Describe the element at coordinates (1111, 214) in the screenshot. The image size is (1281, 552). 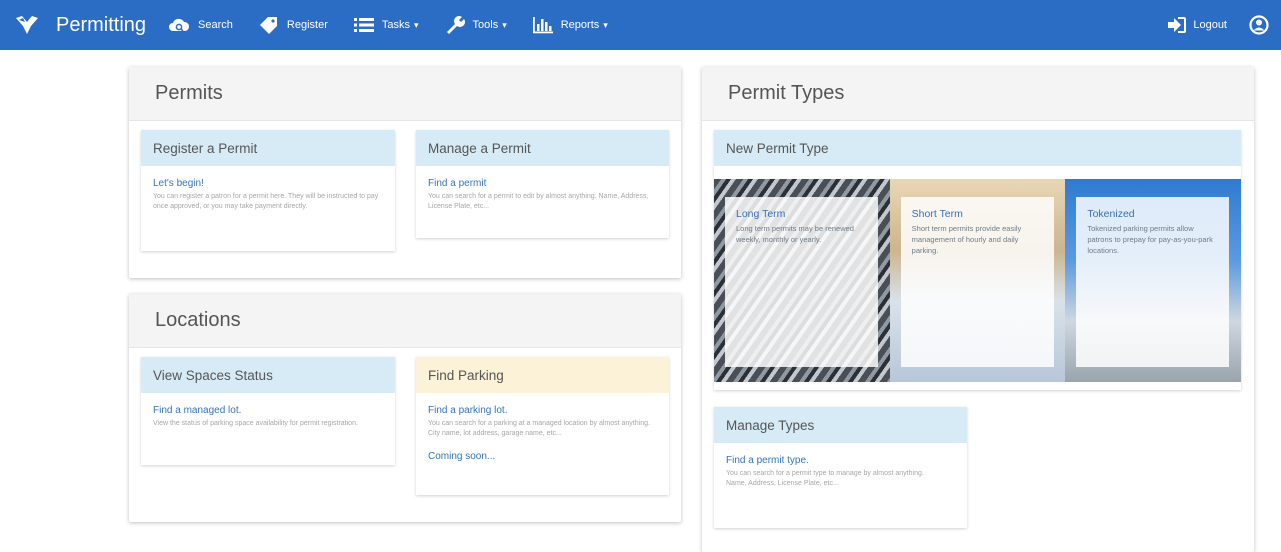
I see `tokenized-title: Tokenized` at that location.